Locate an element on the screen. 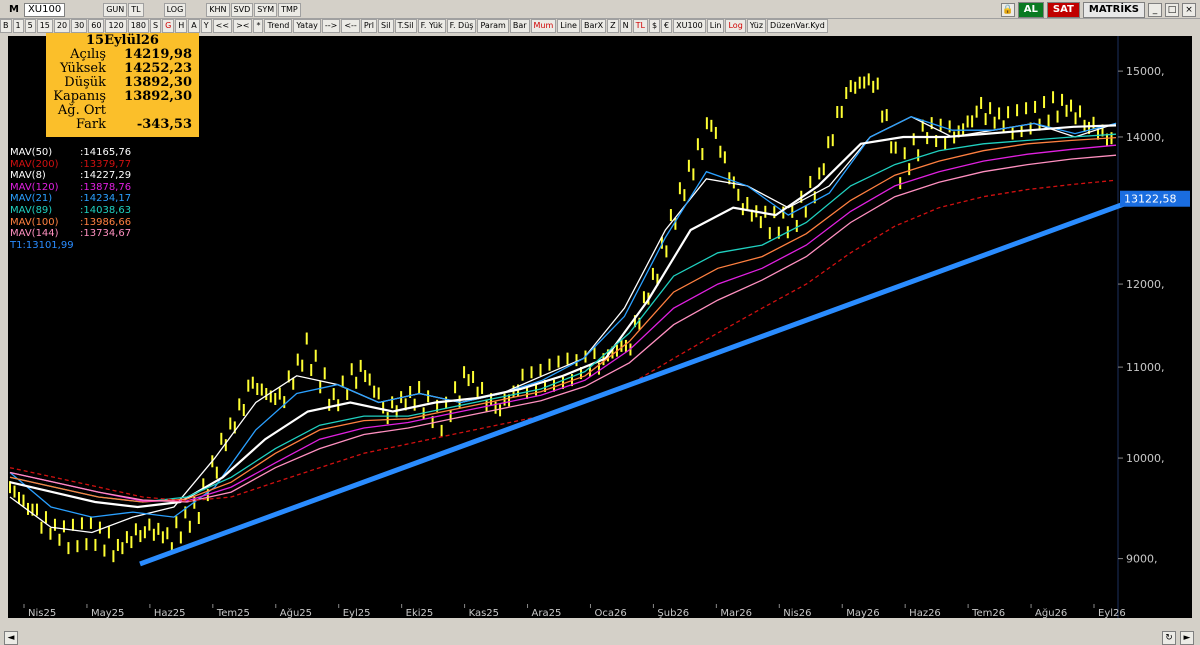 Image resolution: width=1200 pixels, height=645 pixels. toolbar-button: Mum is located at coordinates (543, 26).